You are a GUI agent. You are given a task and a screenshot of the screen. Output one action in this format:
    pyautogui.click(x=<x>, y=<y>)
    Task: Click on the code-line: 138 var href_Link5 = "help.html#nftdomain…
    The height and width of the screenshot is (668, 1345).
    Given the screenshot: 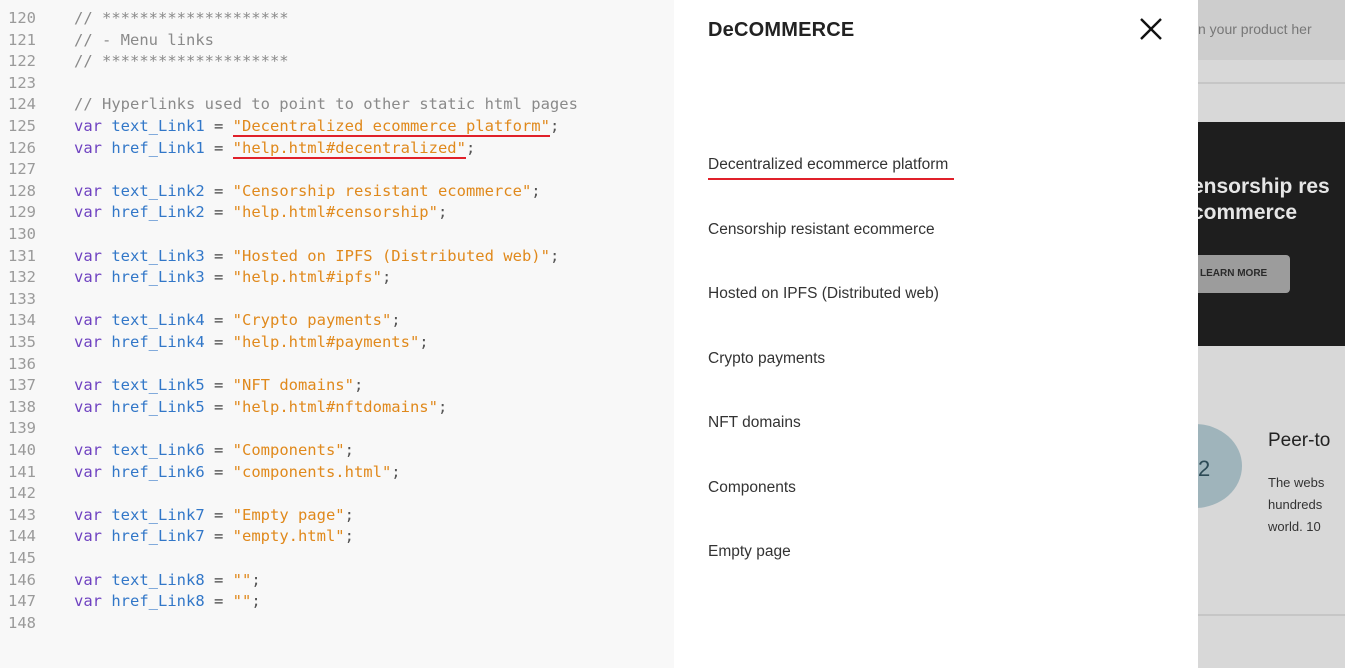 What is the action you would take?
    pyautogui.click(x=223, y=408)
    